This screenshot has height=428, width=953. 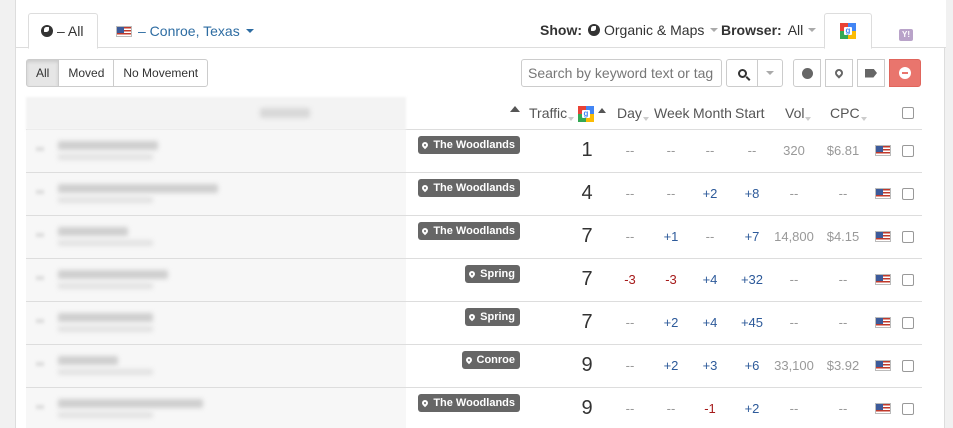 I want to click on remove-keywords-button, so click(x=905, y=73).